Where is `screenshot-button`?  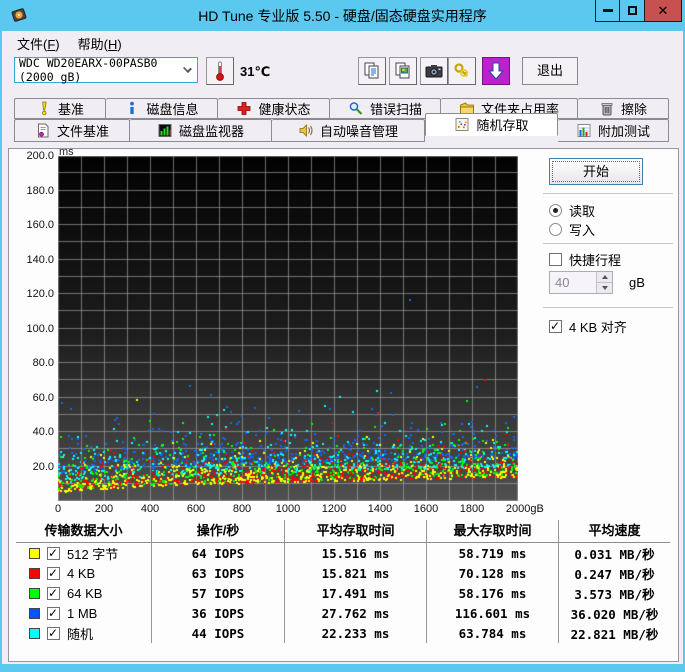
screenshot-button is located at coordinates (434, 71).